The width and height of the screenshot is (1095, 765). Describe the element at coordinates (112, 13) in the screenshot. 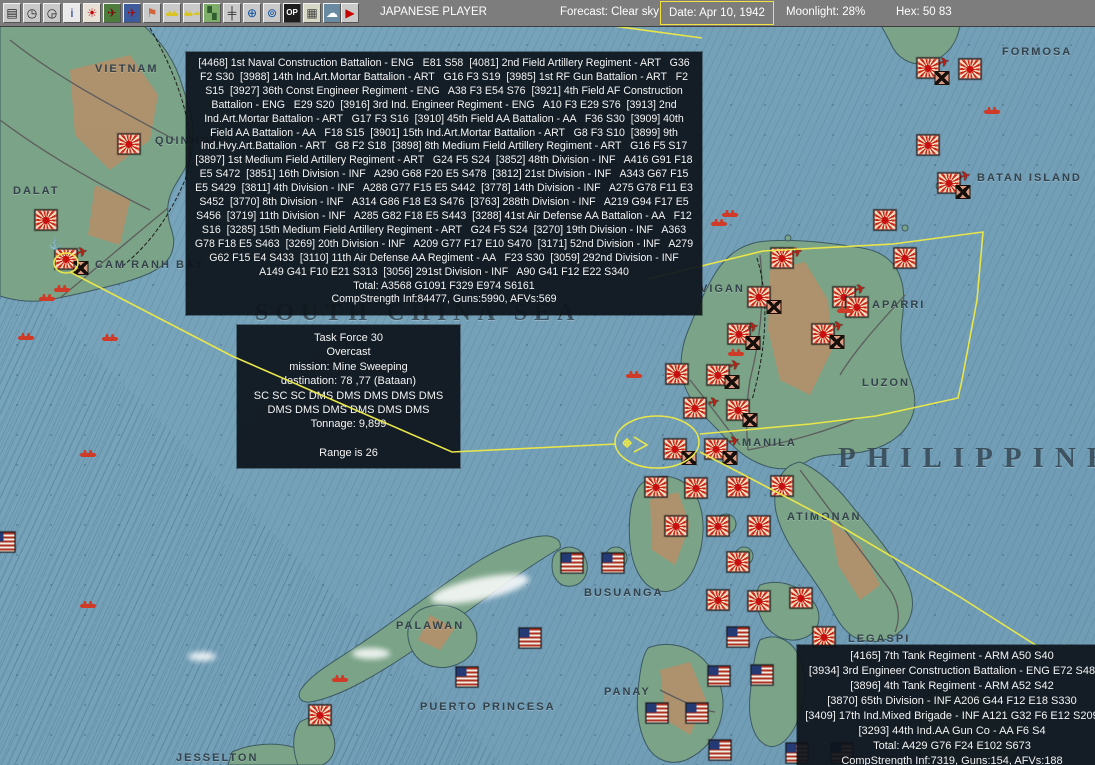

I see `fighter-icon: ✈` at that location.